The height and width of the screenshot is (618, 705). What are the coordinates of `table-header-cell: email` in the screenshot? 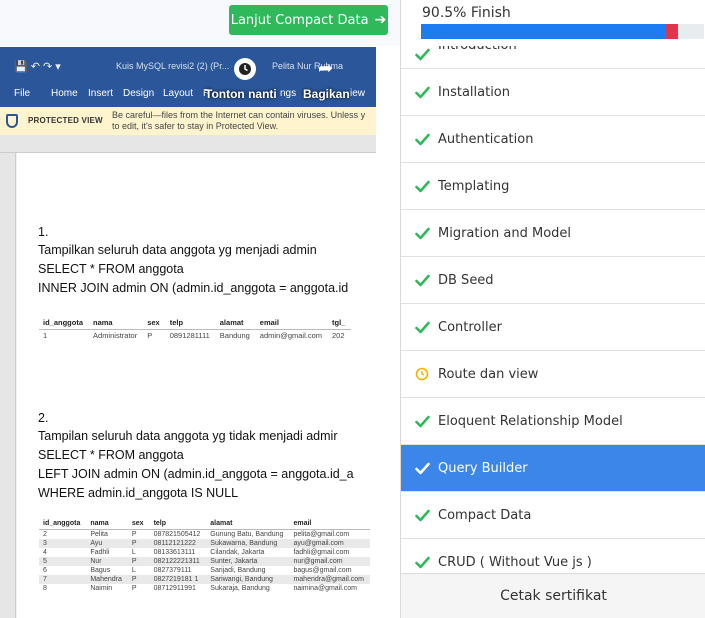 It's located at (292, 323).